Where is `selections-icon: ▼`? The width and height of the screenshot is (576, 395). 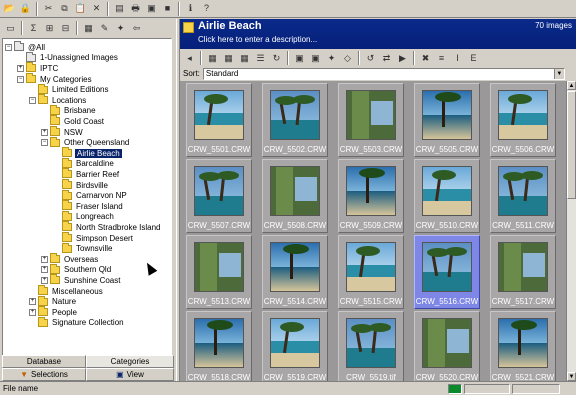
selections-icon: ▼ is located at coordinates (24, 374).